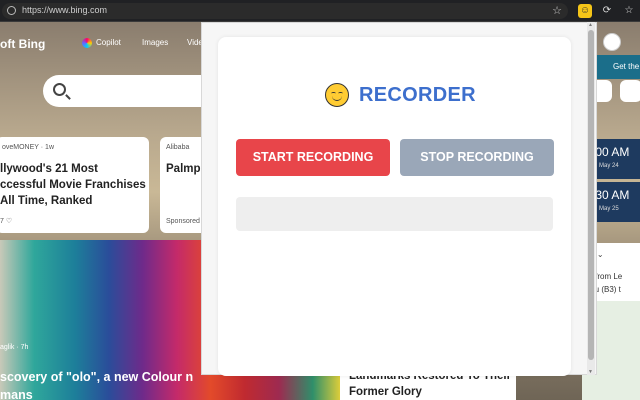 The height and width of the screenshot is (400, 640). Describe the element at coordinates (133, 91) in the screenshot. I see `search-box` at that location.